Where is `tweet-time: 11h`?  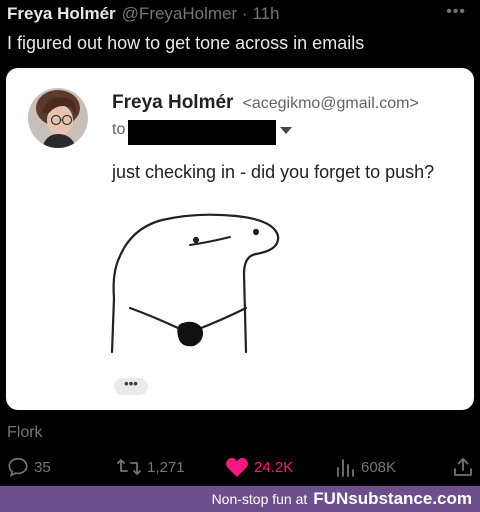
tweet-time: 11h is located at coordinates (265, 13).